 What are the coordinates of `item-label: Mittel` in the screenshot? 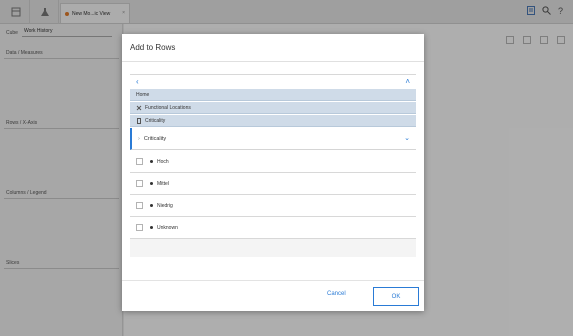 It's located at (163, 183).